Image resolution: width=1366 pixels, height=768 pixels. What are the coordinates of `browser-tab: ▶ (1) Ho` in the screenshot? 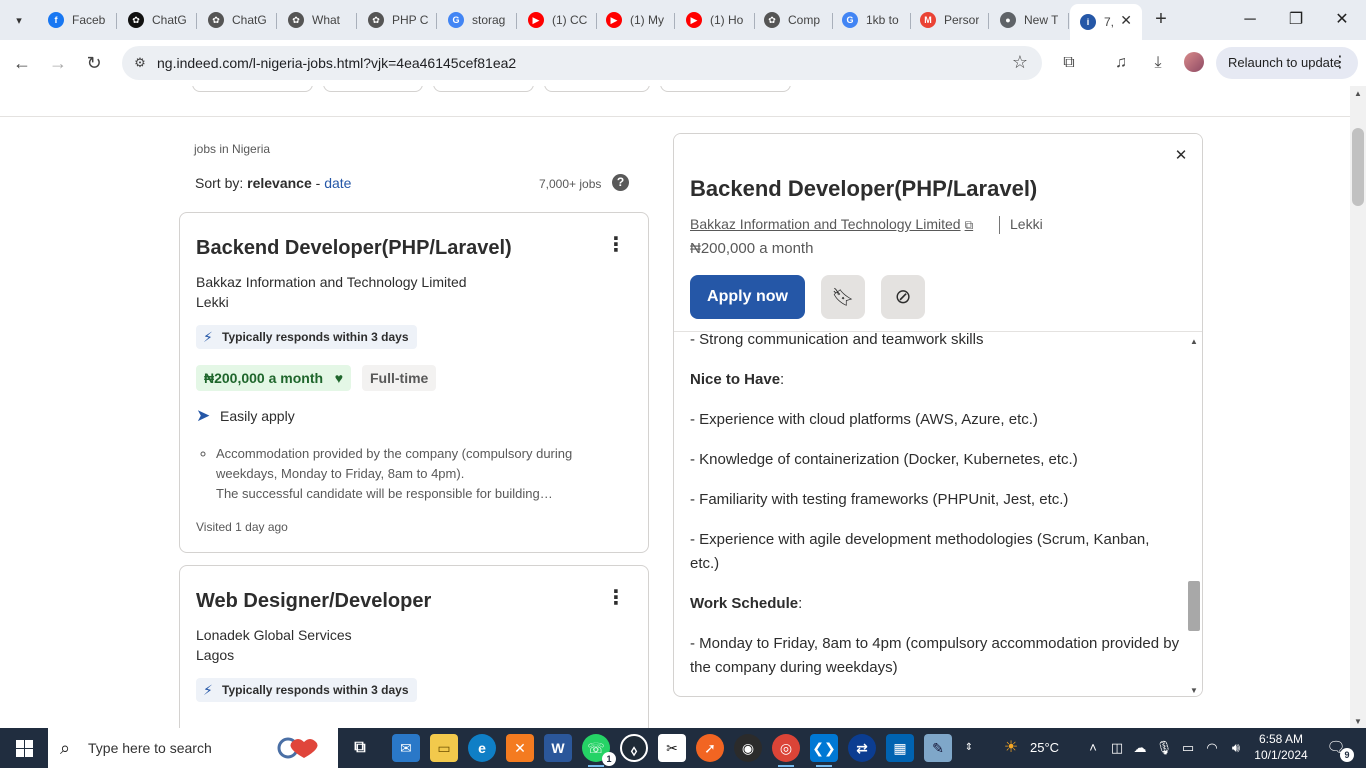 It's located at (712, 20).